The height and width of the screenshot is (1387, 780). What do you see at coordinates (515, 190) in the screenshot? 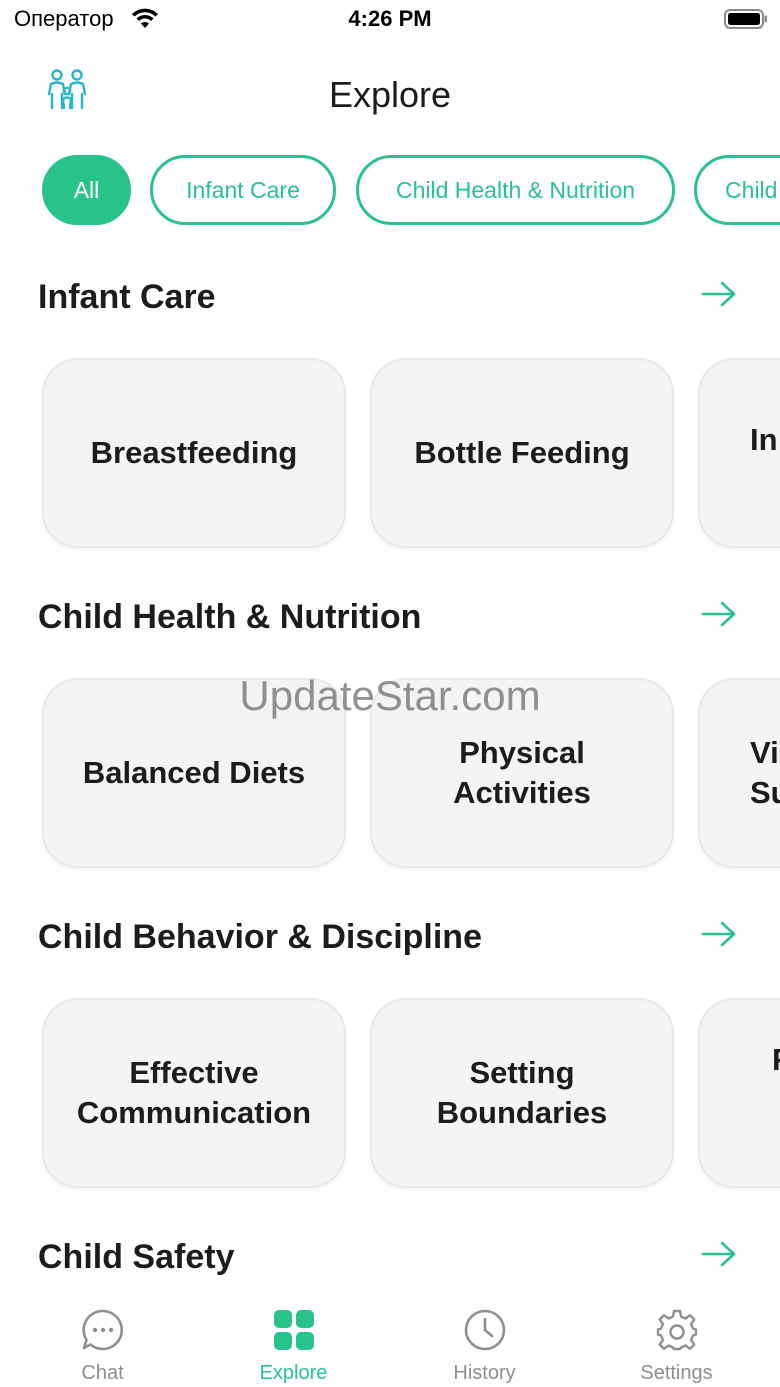
I see `chip-child-health-nutrition: Child Health & Nutrition` at bounding box center [515, 190].